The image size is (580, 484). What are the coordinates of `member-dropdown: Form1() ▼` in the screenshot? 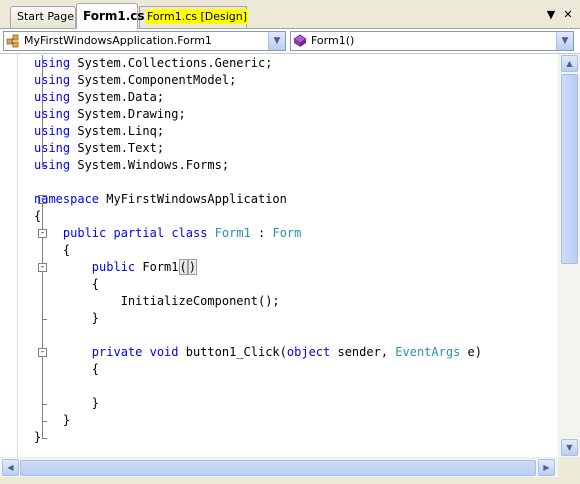 It's located at (432, 41).